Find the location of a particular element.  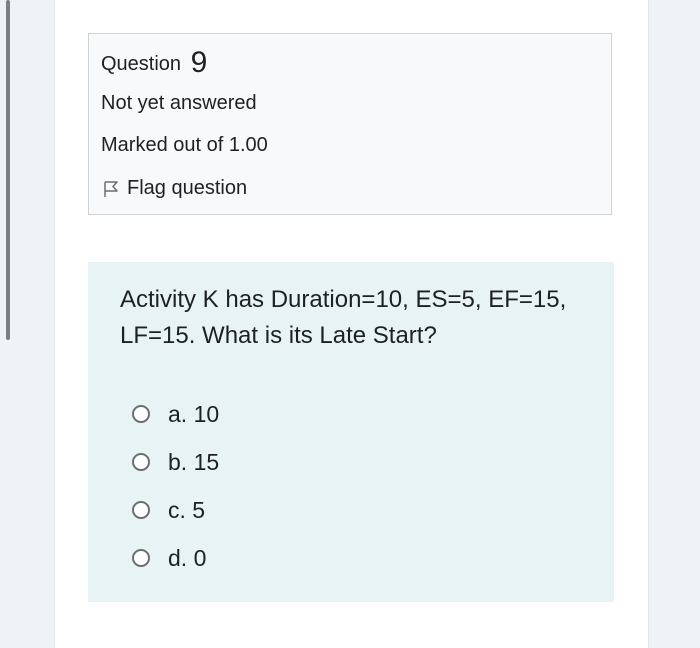

answer-label: a. 10 is located at coordinates (194, 413).